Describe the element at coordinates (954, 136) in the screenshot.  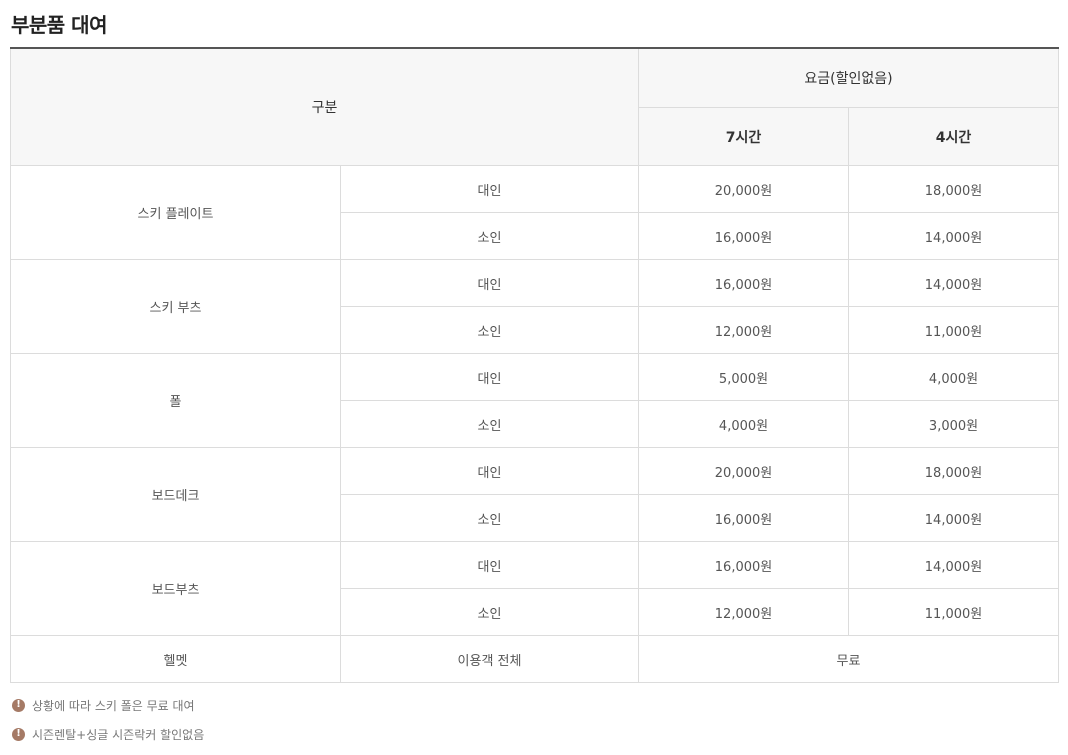
I see `header-4-hours: 4시간` at that location.